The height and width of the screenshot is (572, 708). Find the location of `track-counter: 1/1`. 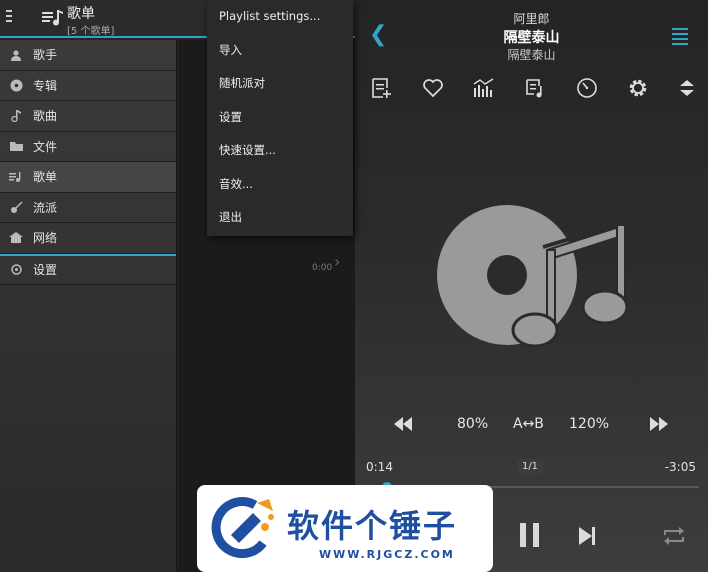

track-counter: 1/1 is located at coordinates (530, 466).